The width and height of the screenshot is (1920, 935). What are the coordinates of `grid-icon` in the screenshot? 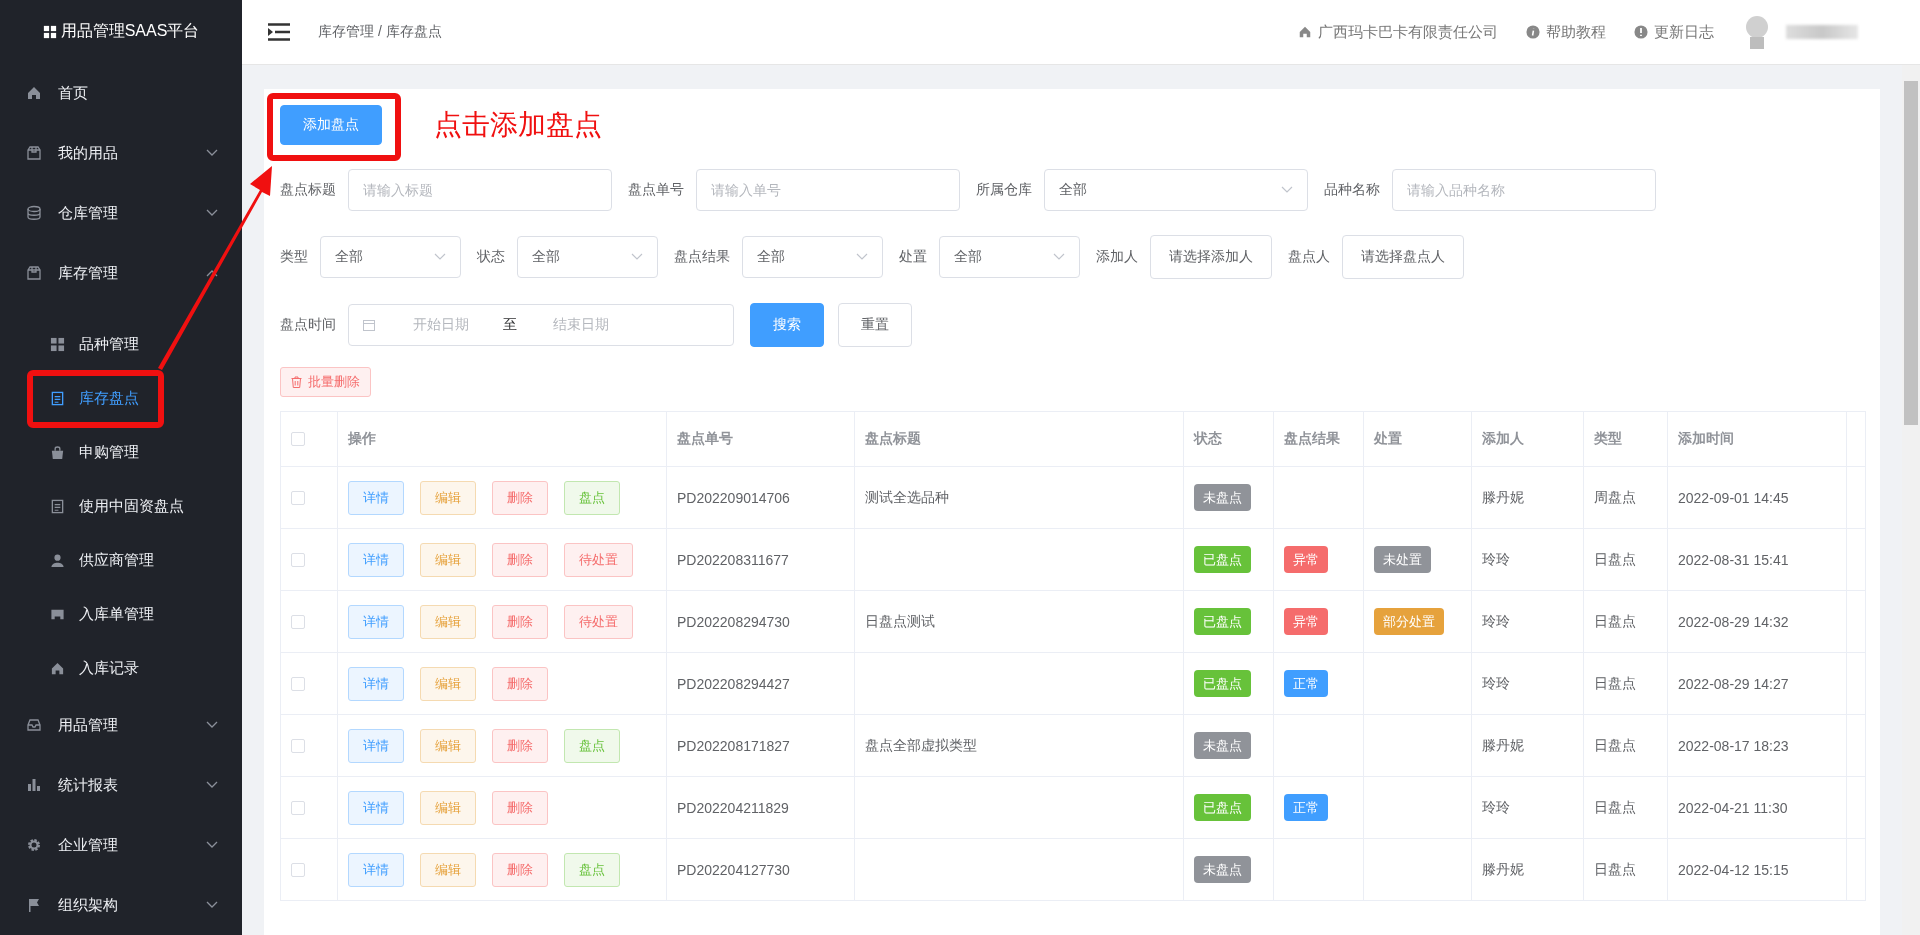 It's located at (57, 344).